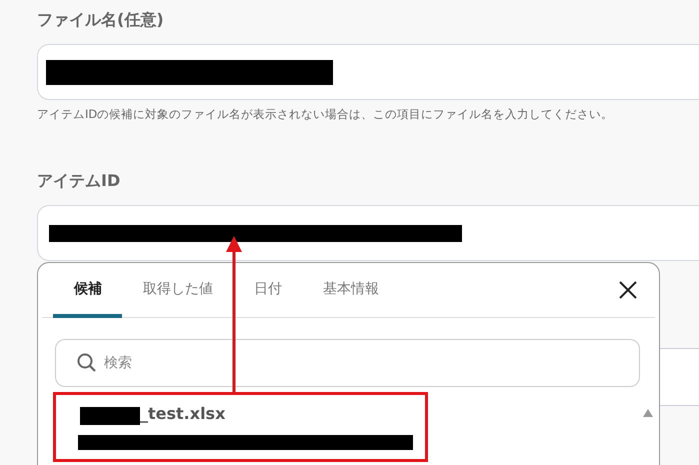  Describe the element at coordinates (100, 20) in the screenshot. I see `field-label: ファイル名(任意)` at that location.